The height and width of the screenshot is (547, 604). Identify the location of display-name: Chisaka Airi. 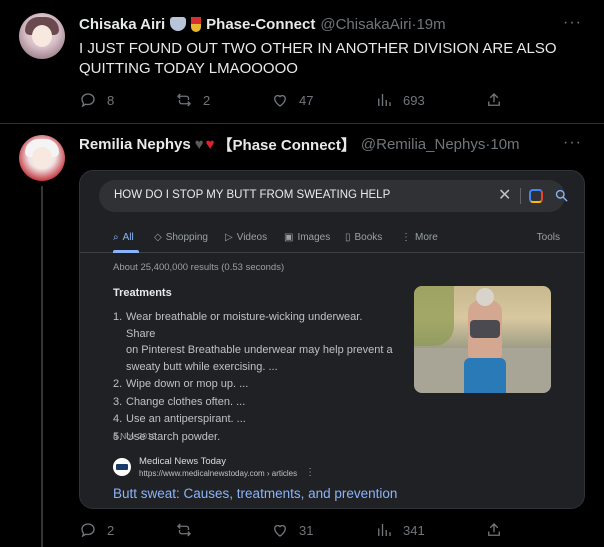
(122, 24).